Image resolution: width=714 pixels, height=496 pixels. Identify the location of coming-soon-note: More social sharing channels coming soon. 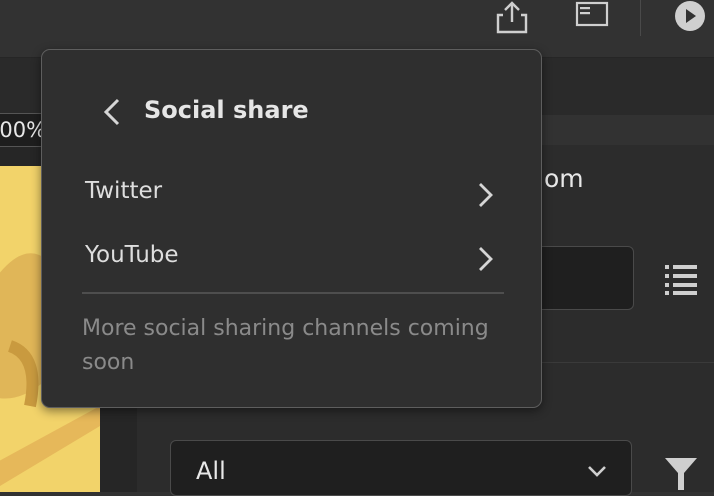
(285, 345).